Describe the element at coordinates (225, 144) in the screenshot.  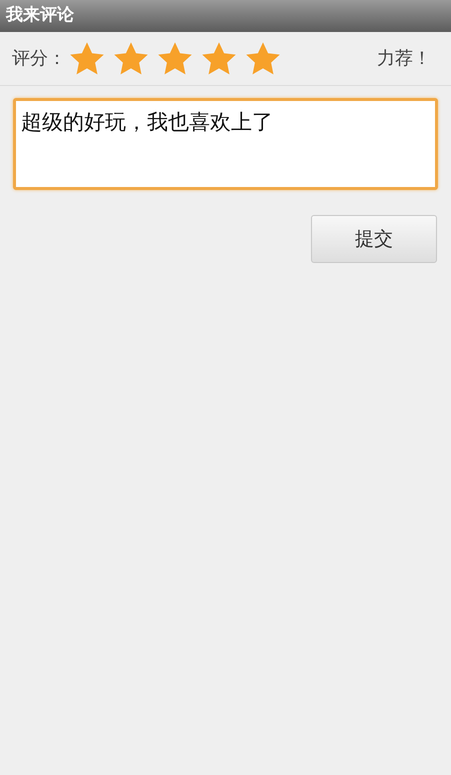
I see `comment-field: 超级的好玩，我也喜欢上了` at that location.